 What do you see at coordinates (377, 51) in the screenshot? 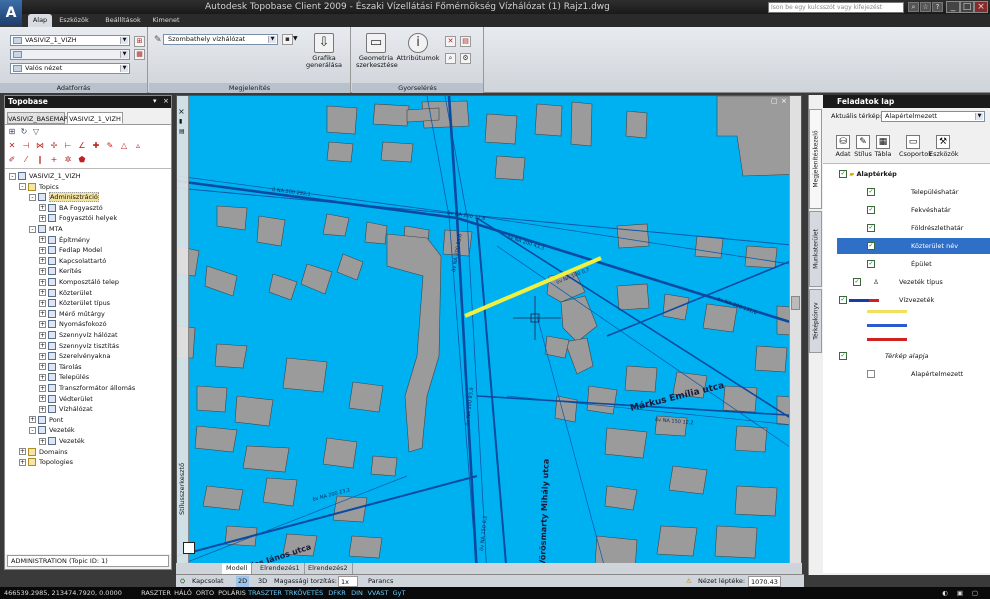
I see `geometria-szerkesztese-button: ▭ Geometria szerkesztése` at bounding box center [377, 51].